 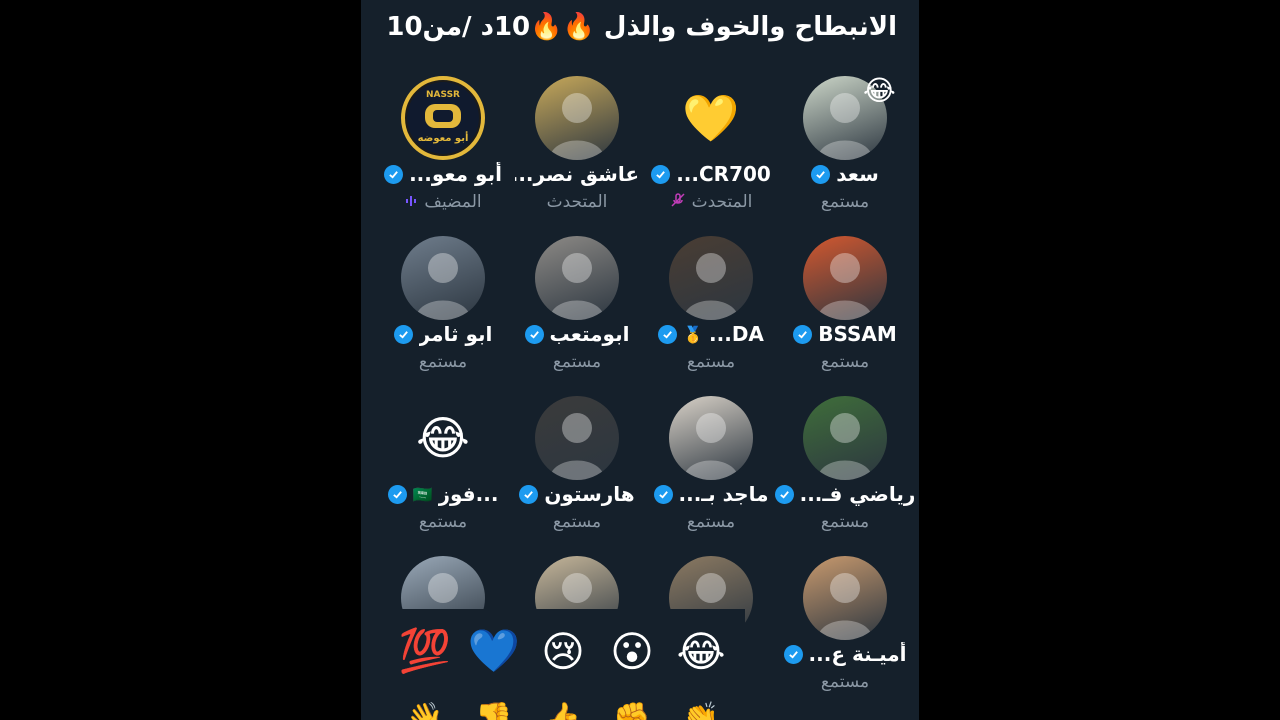 What do you see at coordinates (701, 651) in the screenshot?
I see `tears-of-joy-reaction: 😂` at bounding box center [701, 651].